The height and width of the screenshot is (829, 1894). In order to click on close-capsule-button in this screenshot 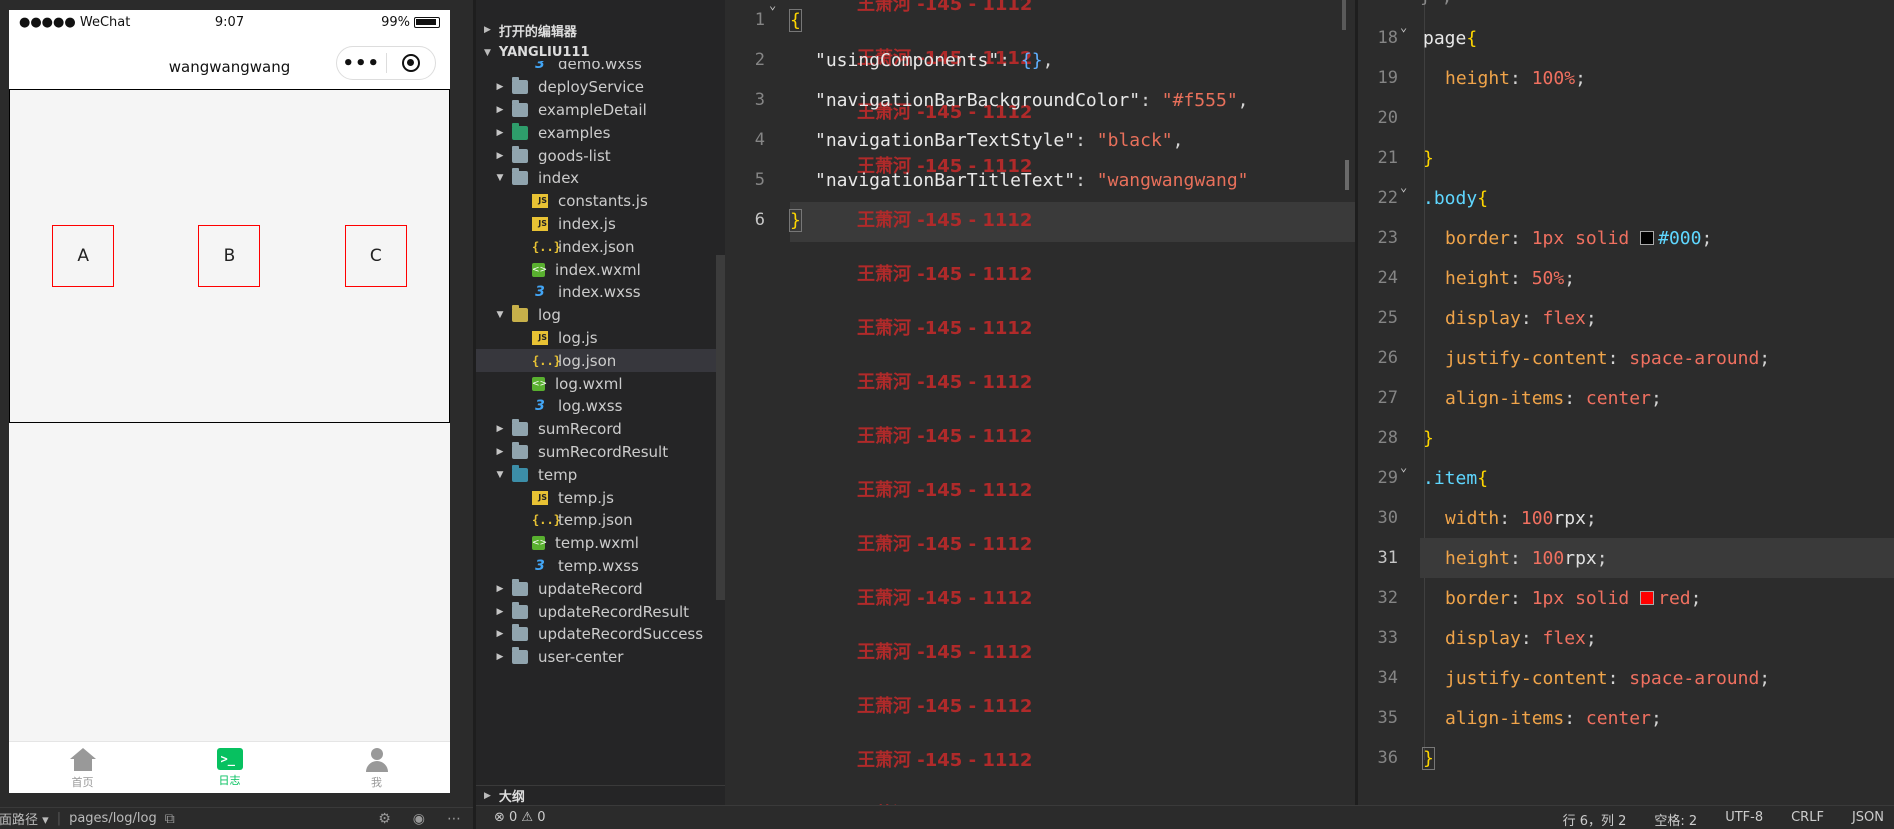, I will do `click(410, 63)`.